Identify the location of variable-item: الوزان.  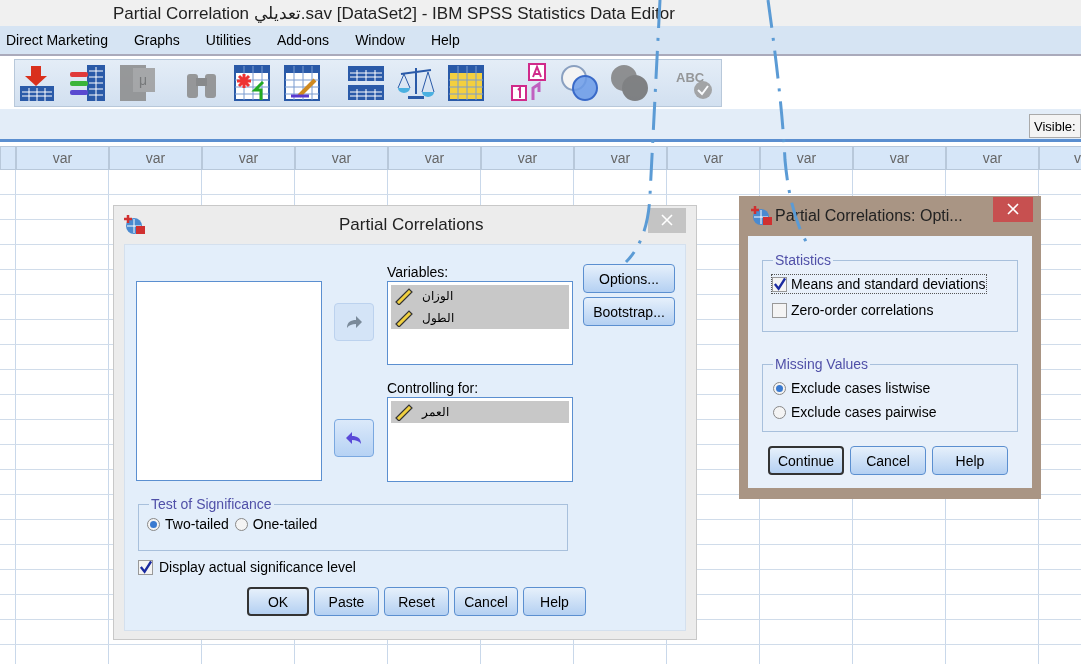
(480, 296).